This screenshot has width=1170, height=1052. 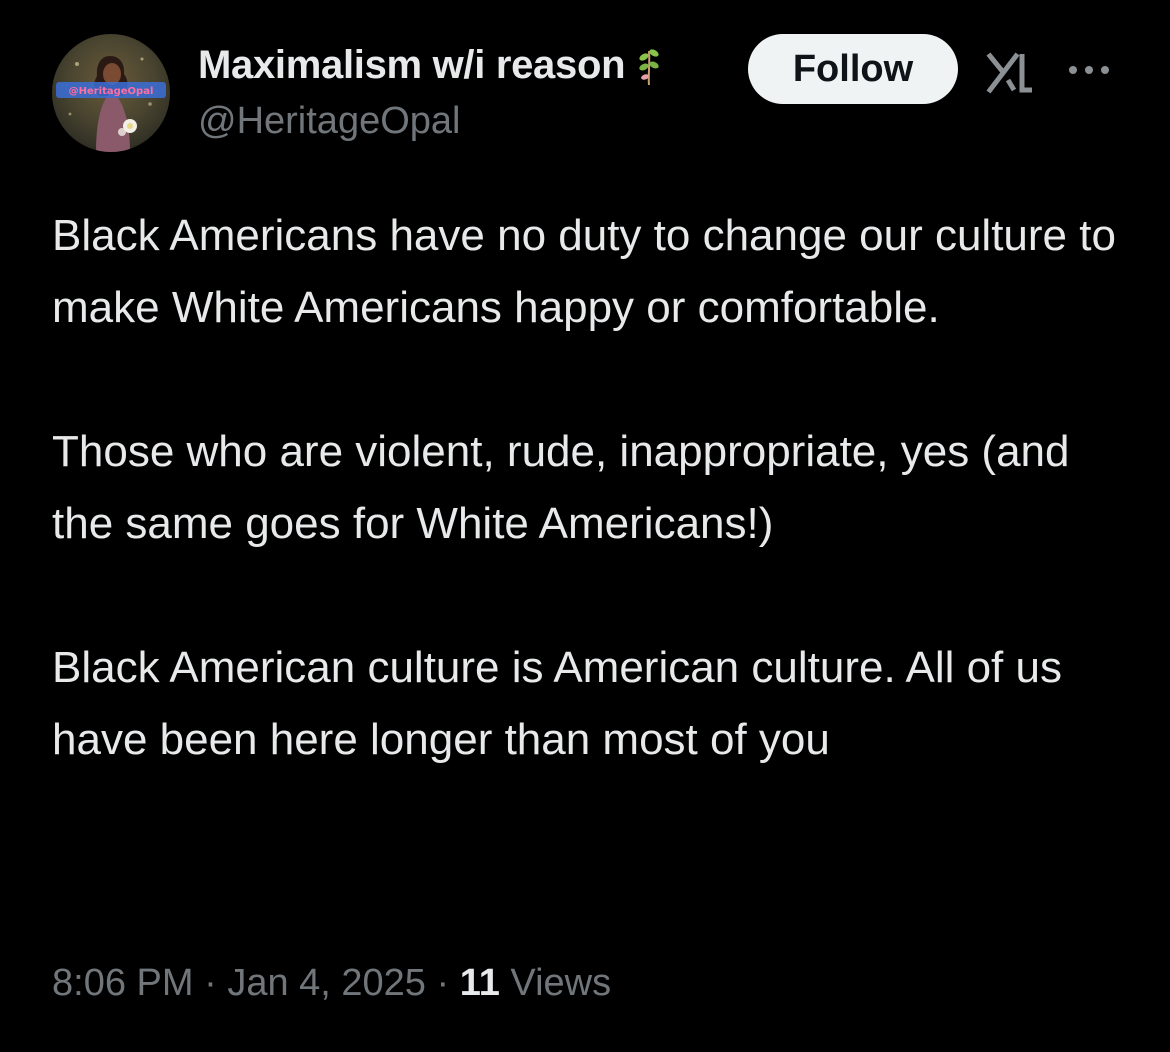 What do you see at coordinates (412, 65) in the screenshot?
I see `display-name: Maximalism w/i reason` at bounding box center [412, 65].